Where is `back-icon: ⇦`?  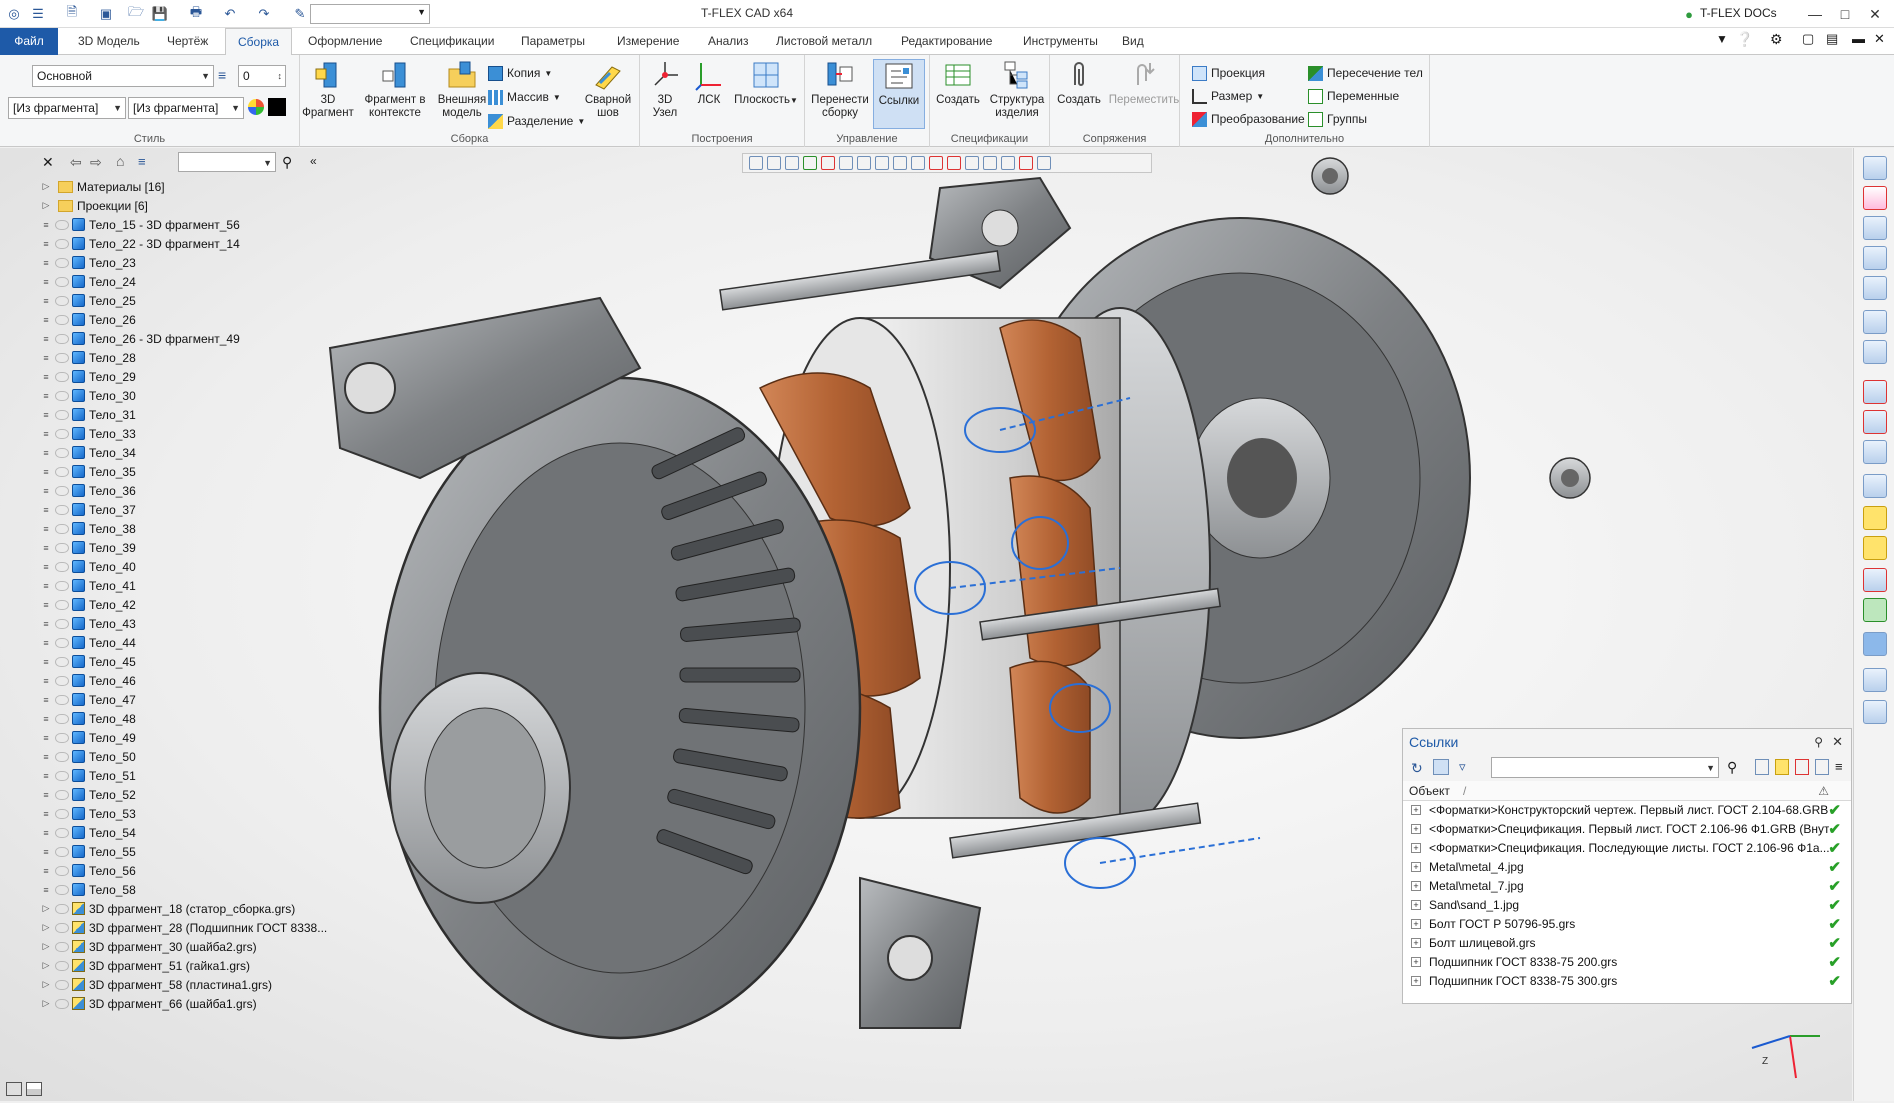
back-icon: ⇦ is located at coordinates (76, 162).